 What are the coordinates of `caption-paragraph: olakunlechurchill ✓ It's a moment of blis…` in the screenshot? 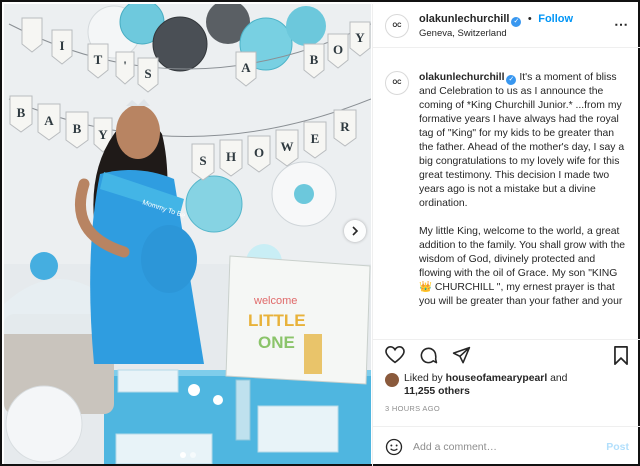 It's located at (524, 141).